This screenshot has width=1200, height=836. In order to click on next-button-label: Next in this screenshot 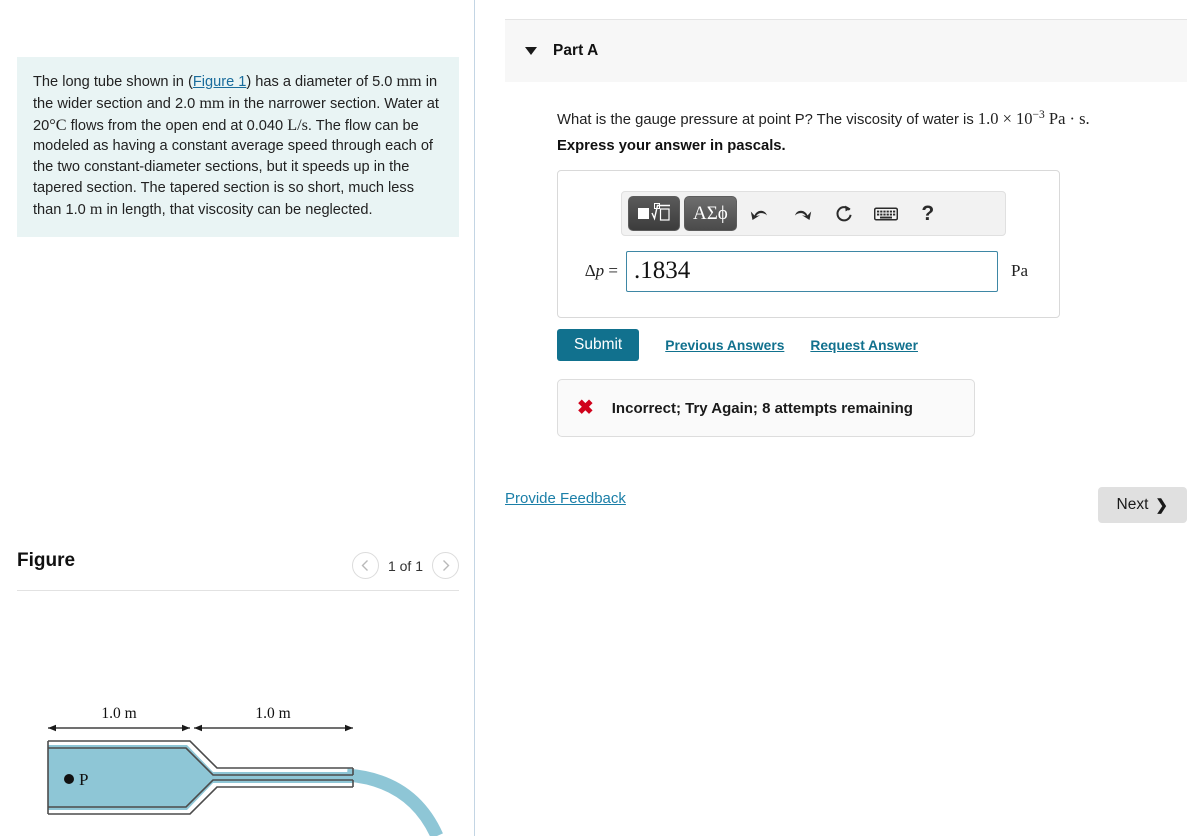, I will do `click(1132, 504)`.